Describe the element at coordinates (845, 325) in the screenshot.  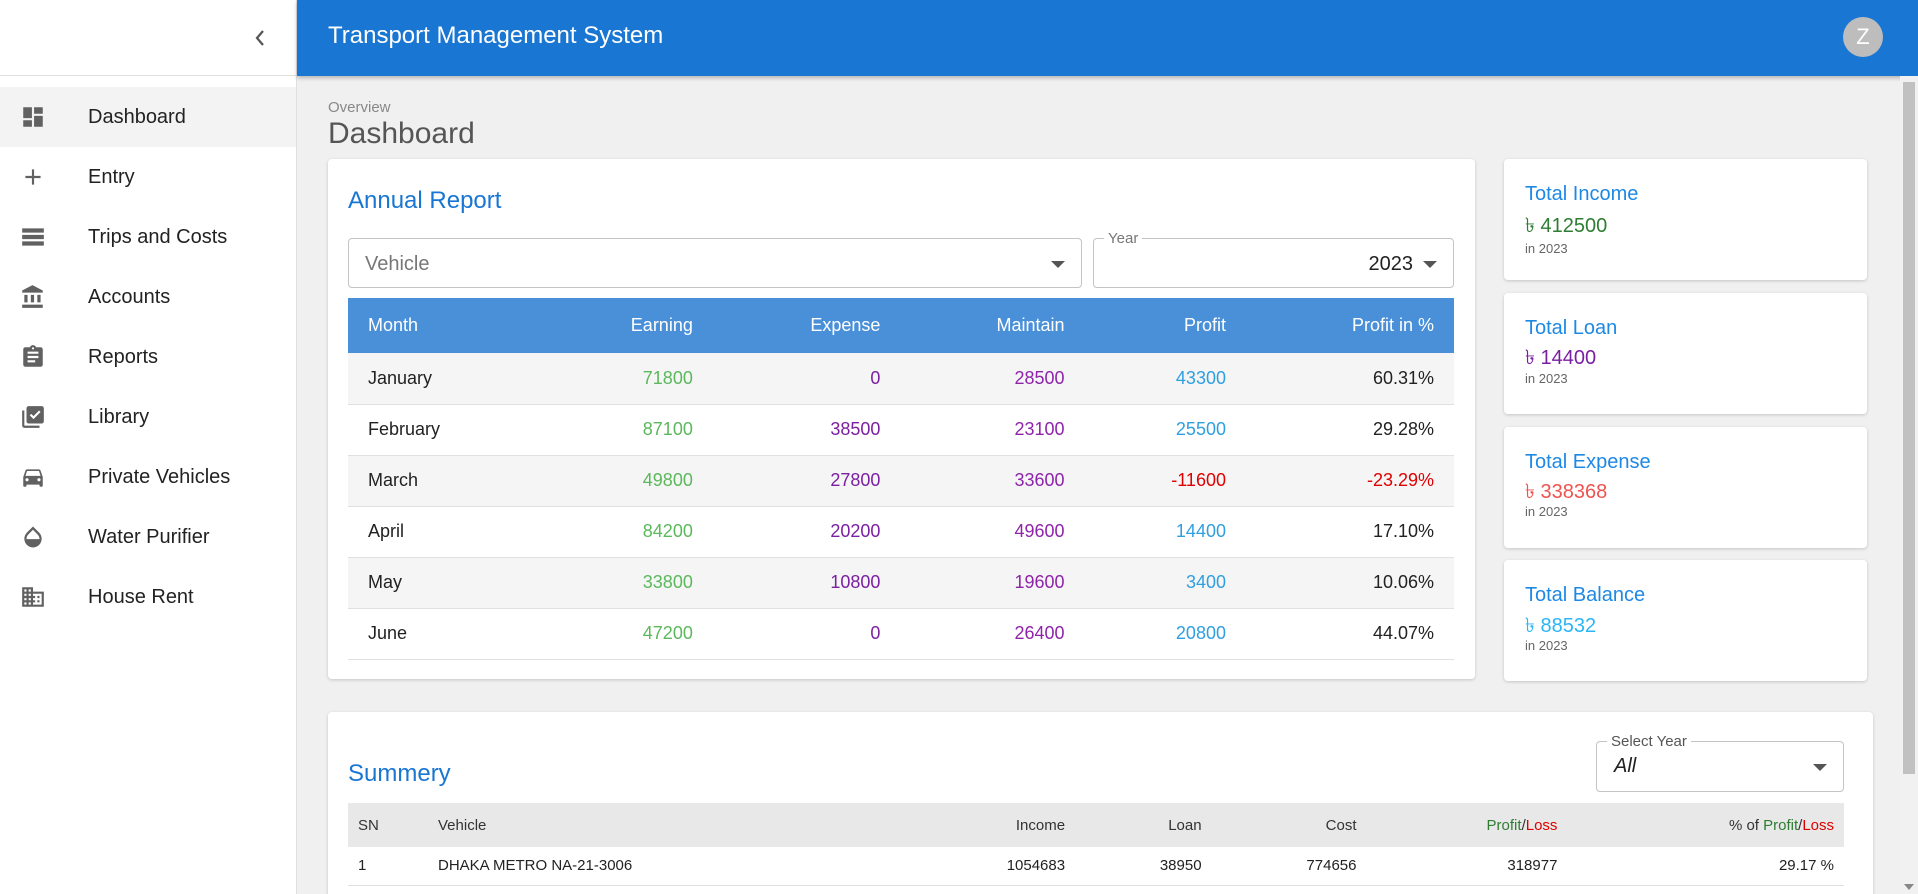
I see `column-header-expense: Expense` at that location.